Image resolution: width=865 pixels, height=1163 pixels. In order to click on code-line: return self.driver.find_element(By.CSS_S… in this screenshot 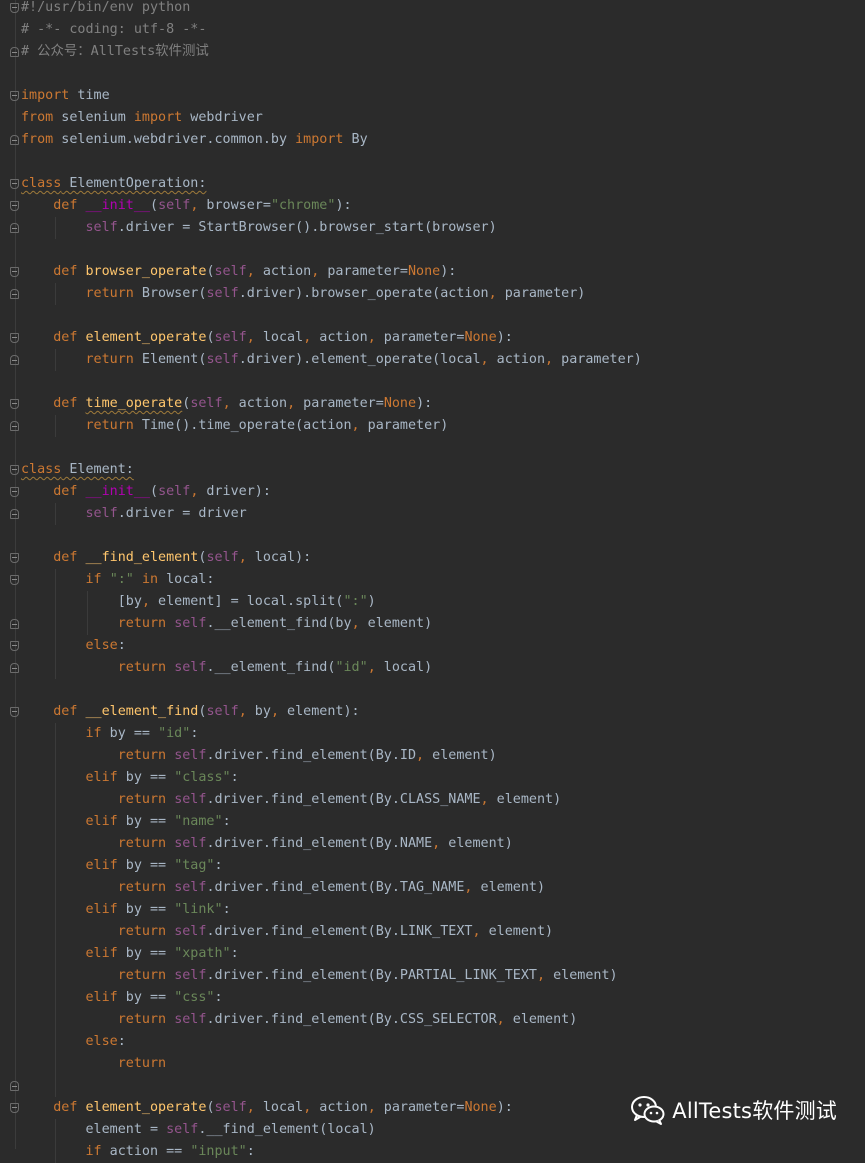, I will do `click(299, 1020)`.